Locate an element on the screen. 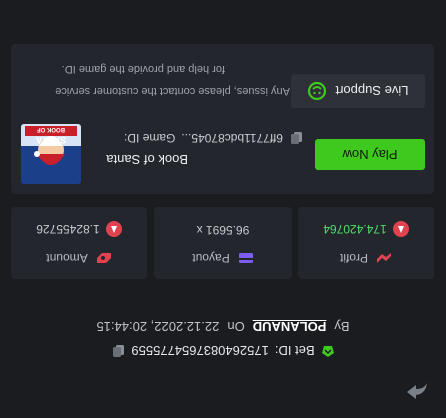  bet-icon is located at coordinates (327, 351).